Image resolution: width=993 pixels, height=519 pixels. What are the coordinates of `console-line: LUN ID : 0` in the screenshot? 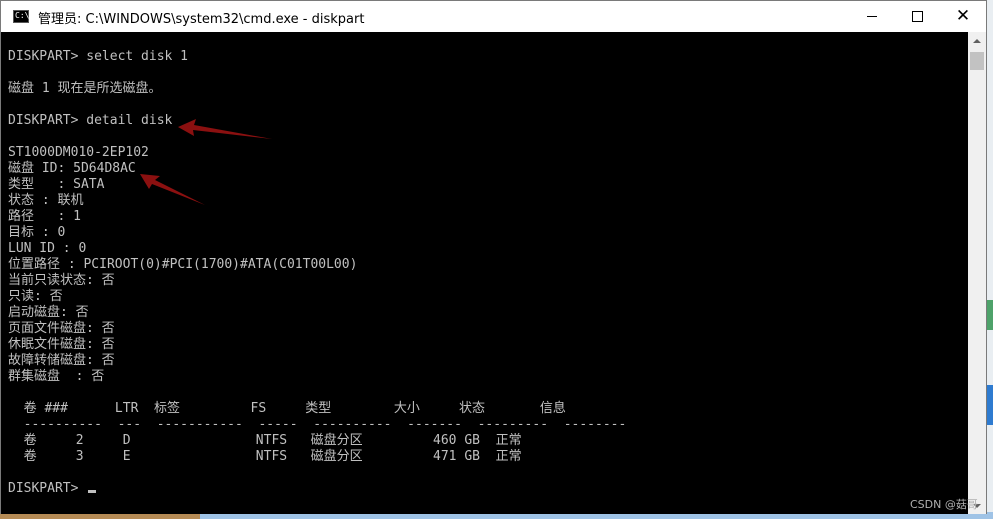 It's located at (47, 248).